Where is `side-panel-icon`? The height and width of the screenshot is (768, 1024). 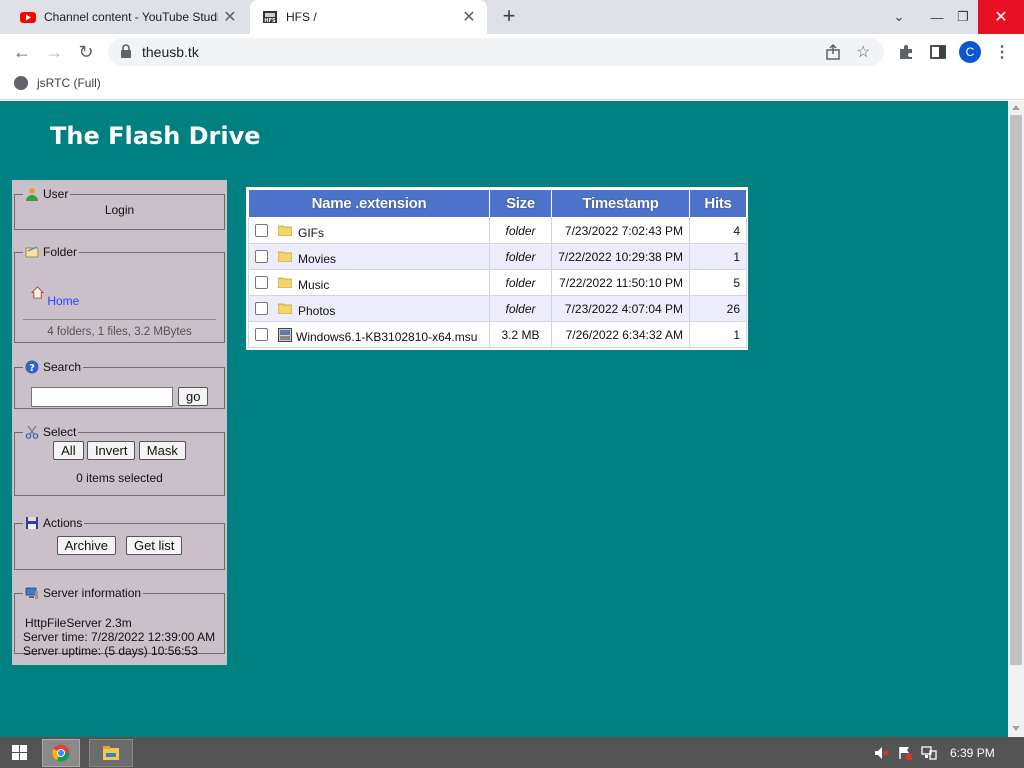 side-panel-icon is located at coordinates (938, 52).